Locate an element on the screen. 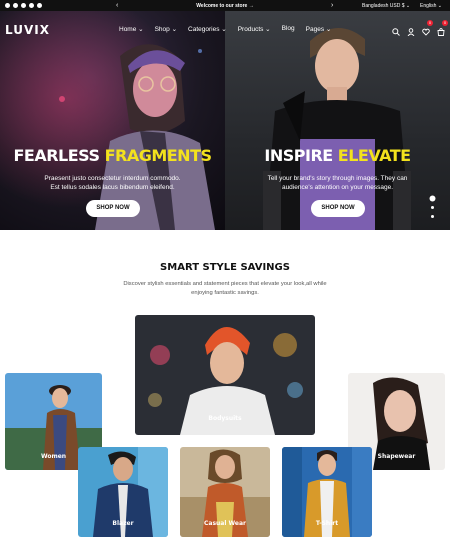 Image resolution: width=450 pixels, height=540 pixels. category-card-tshirt: T-Shirt is located at coordinates (327, 492).